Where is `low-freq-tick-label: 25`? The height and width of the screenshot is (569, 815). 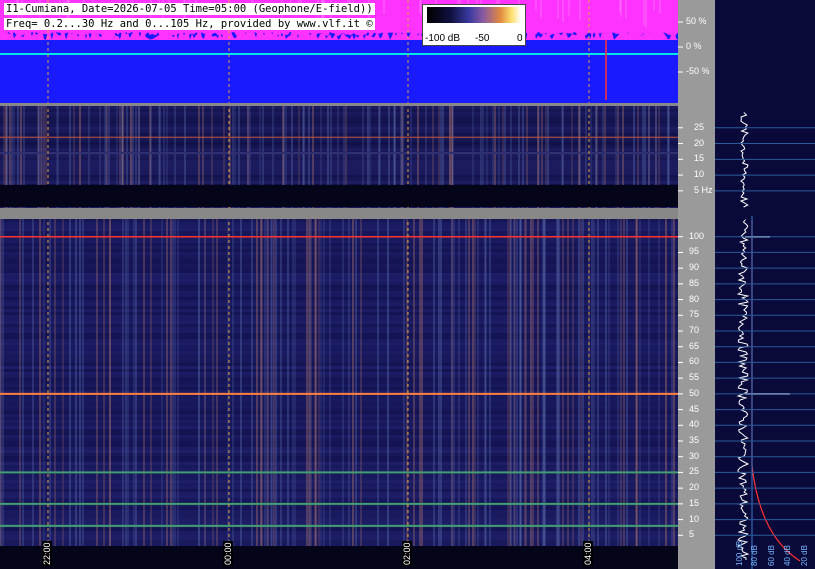
low-freq-tick-label: 25 is located at coordinates (699, 126).